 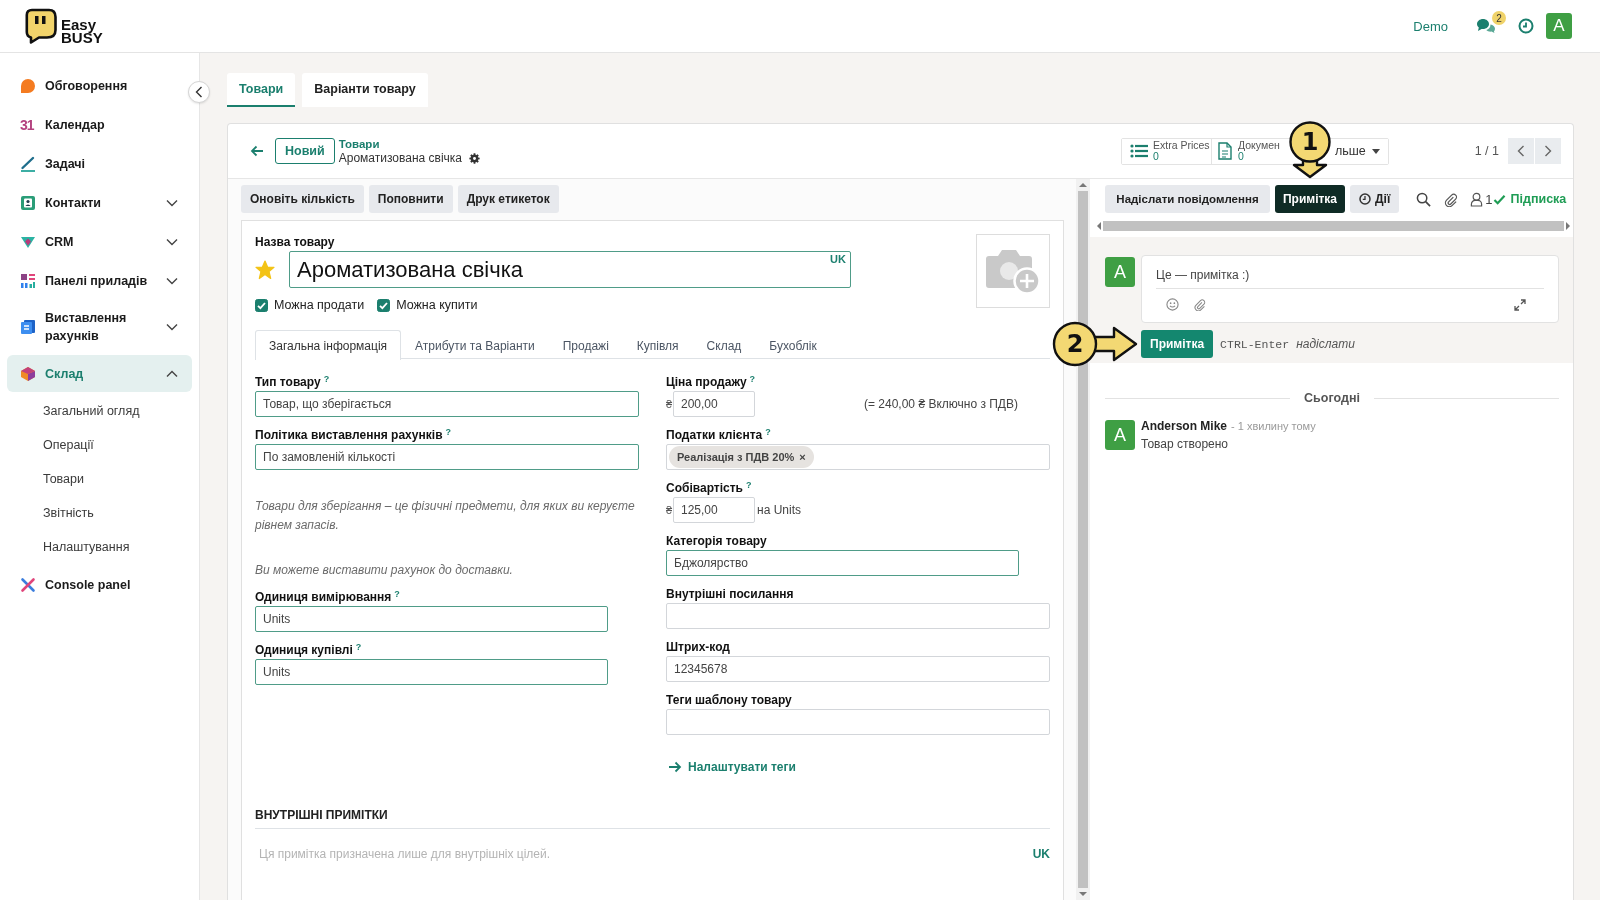 What do you see at coordinates (265, 269) in the screenshot?
I see `star-icon` at bounding box center [265, 269].